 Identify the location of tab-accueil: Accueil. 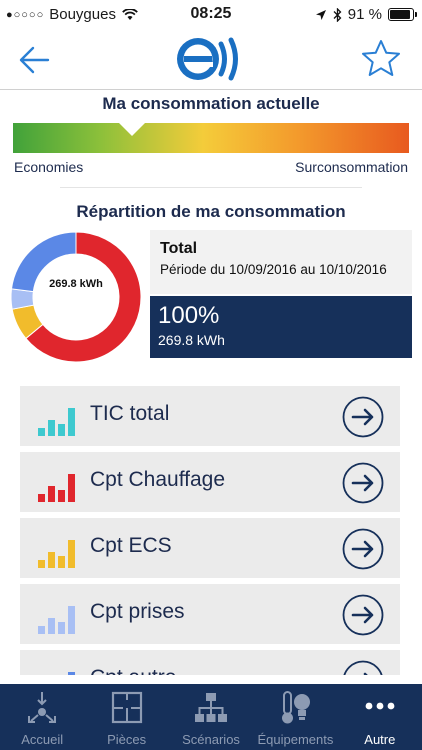
(42, 717).